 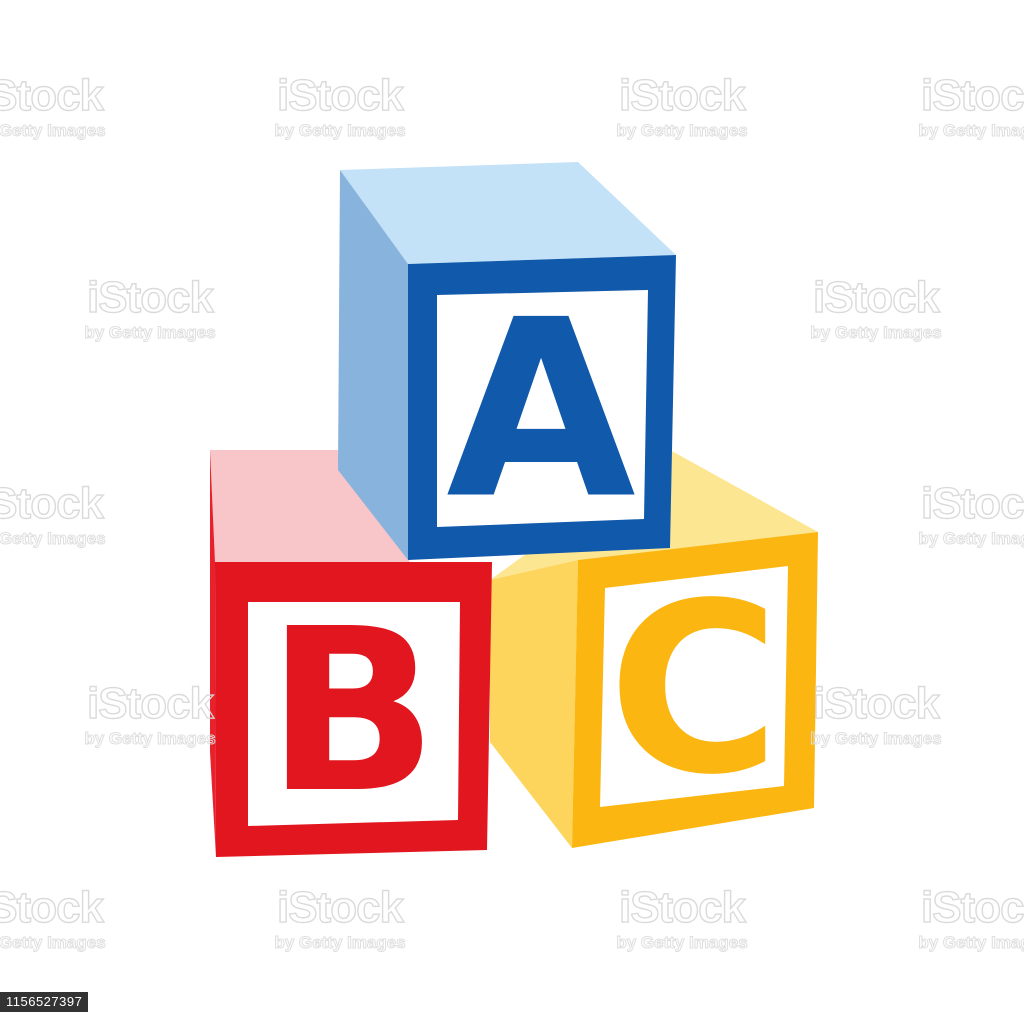 What do you see at coordinates (541, 410) in the screenshot?
I see `block-a-letter: A` at bounding box center [541, 410].